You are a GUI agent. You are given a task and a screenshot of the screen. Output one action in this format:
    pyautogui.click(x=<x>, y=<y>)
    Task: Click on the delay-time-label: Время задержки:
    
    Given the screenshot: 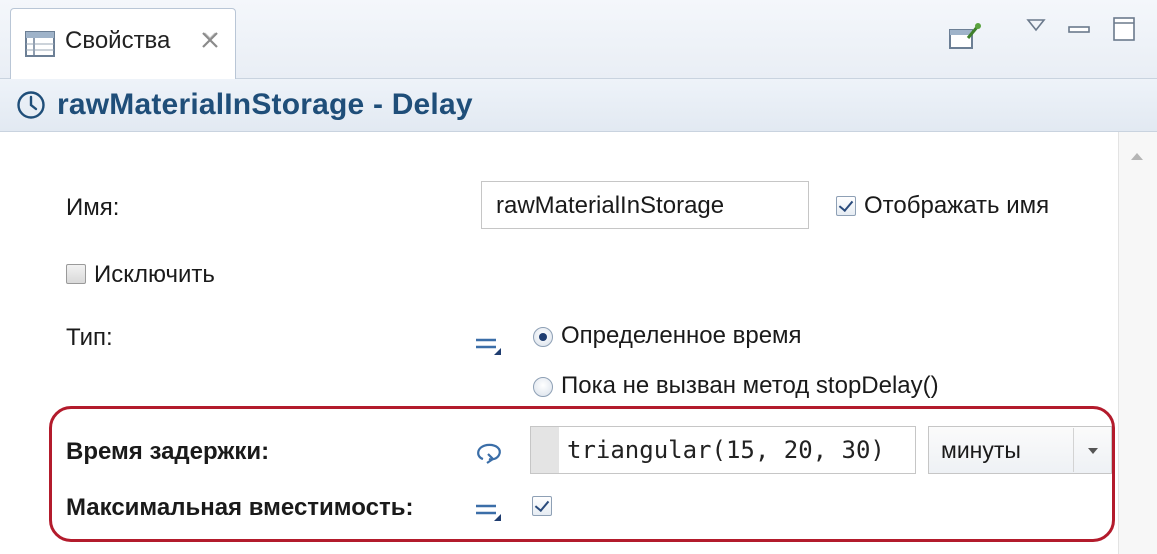 What is the action you would take?
    pyautogui.click(x=168, y=451)
    